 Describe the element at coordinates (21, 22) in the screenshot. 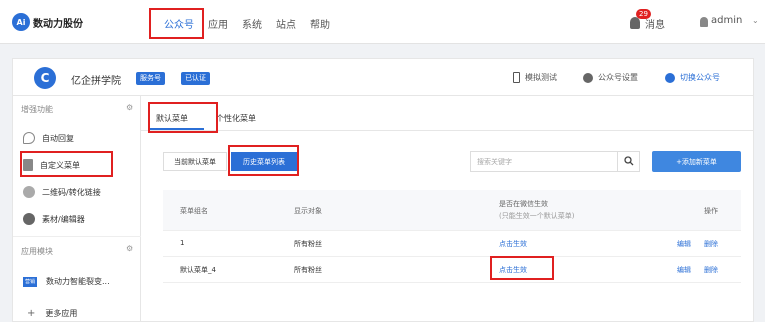

I see `brand-logo-icon: Ai` at that location.